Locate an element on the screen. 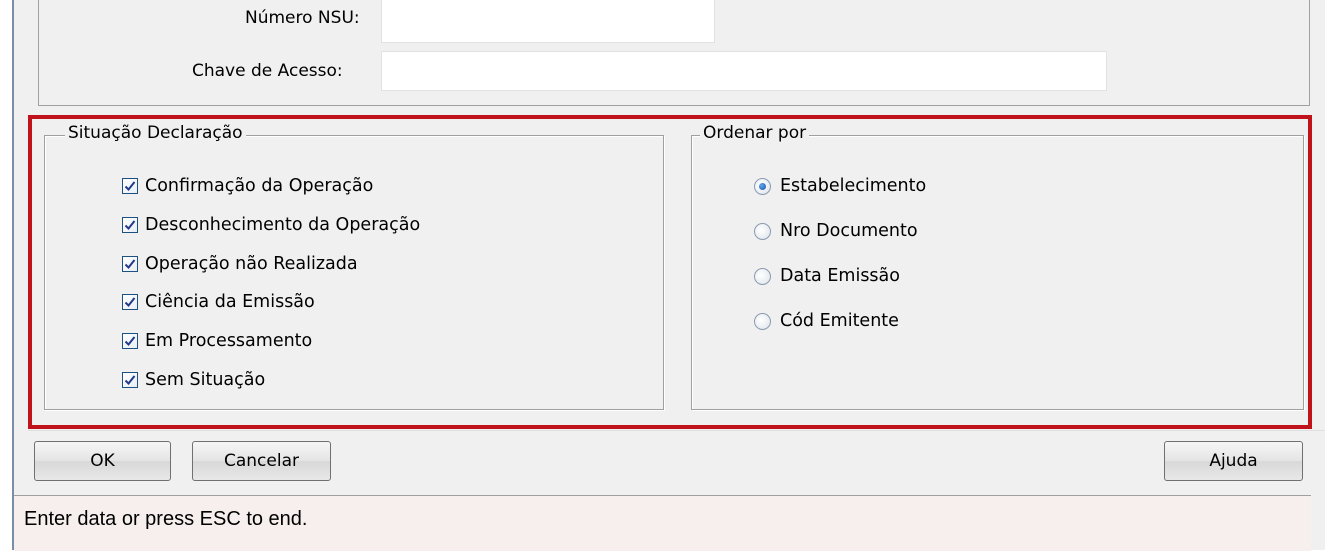  ordenar-radio-row: Estabelecimento is located at coordinates (840, 186).